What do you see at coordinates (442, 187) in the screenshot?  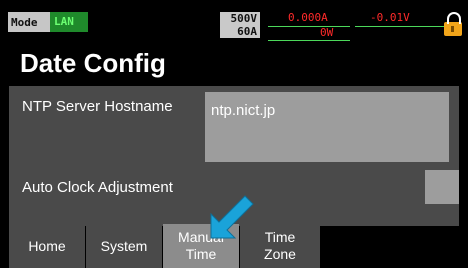 I see `auto-clock-toggle` at bounding box center [442, 187].